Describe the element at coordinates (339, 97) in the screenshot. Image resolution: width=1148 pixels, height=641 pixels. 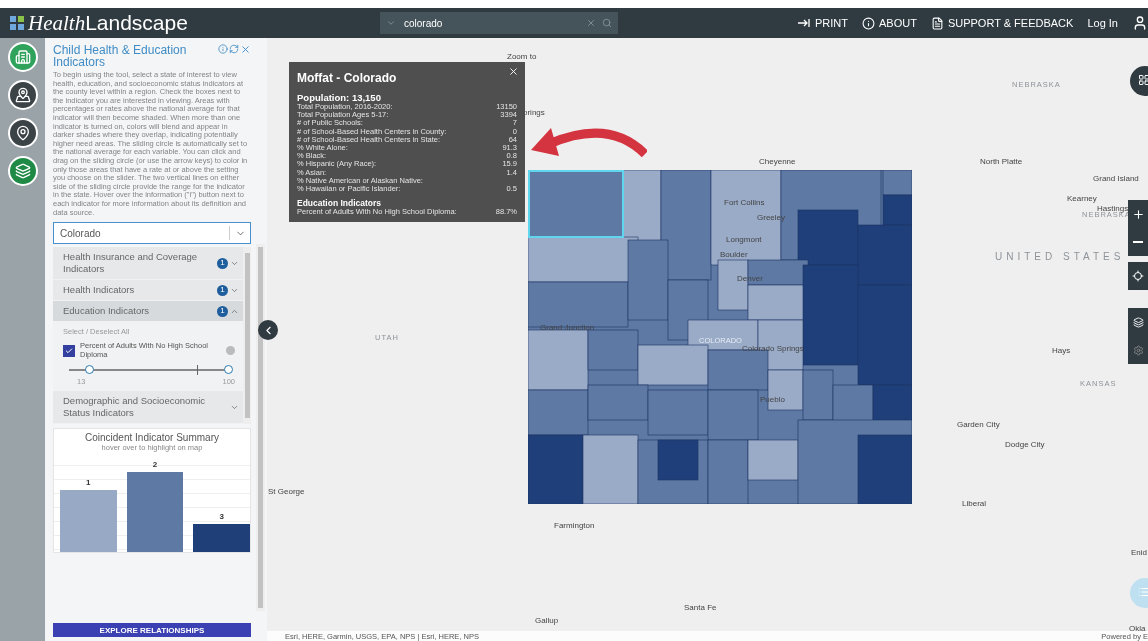
I see `population-heading: Population: 13,150` at that location.